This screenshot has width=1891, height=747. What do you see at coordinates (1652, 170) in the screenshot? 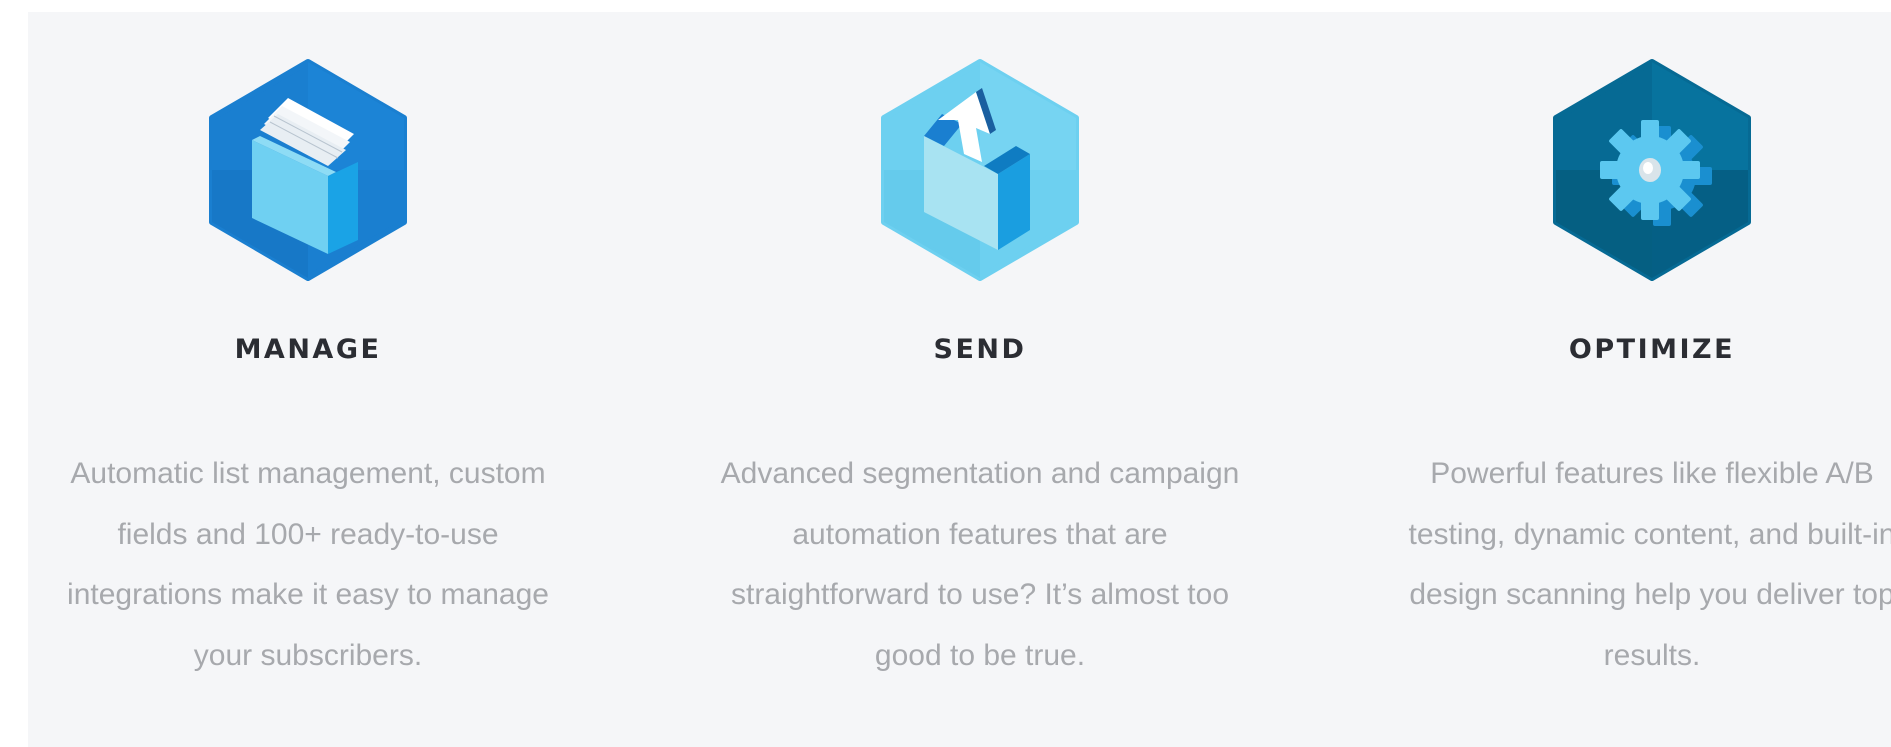
I see `gear-icon` at bounding box center [1652, 170].